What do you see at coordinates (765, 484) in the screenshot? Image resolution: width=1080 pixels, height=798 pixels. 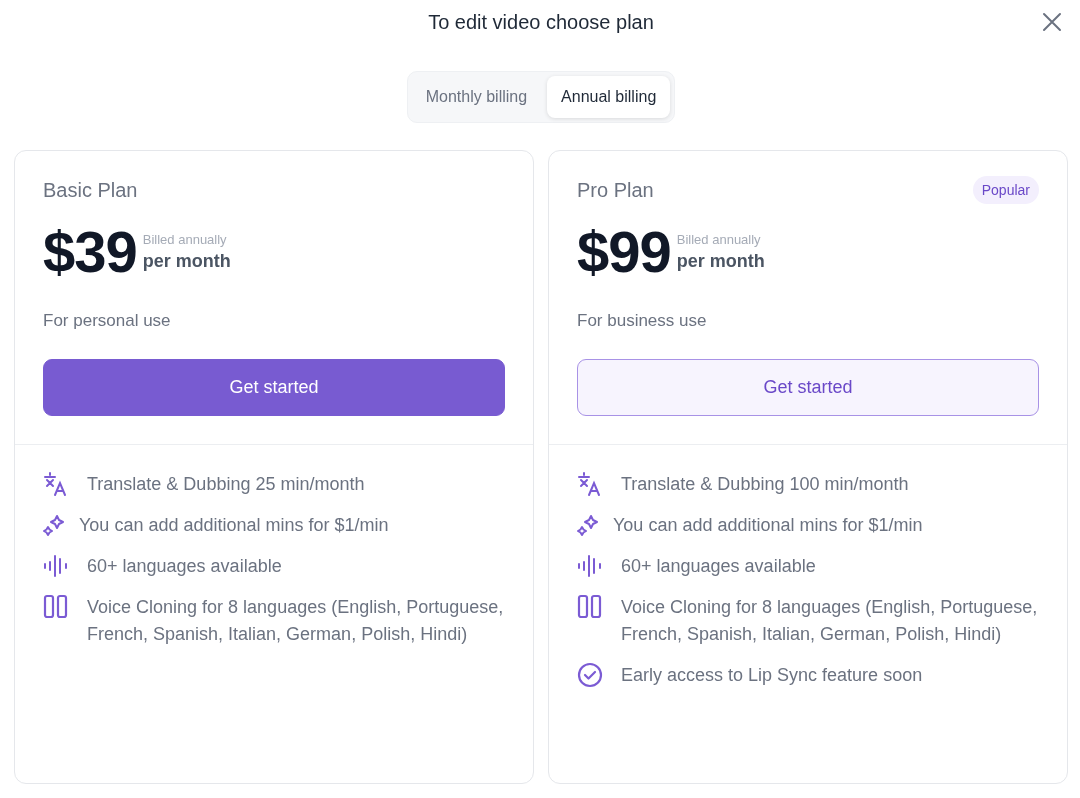 I see `feature-text: Translate & Dubbing 100 min/month` at bounding box center [765, 484].